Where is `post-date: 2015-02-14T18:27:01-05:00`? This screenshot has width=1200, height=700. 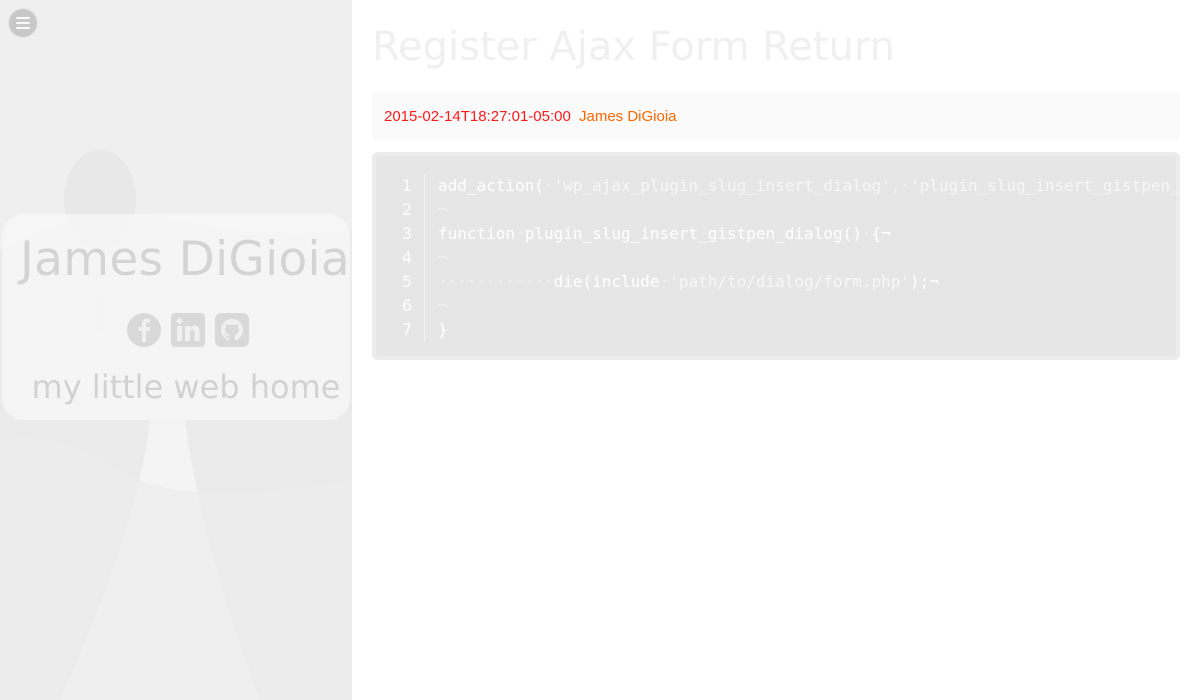 post-date: 2015-02-14T18:27:01-05:00 is located at coordinates (477, 116).